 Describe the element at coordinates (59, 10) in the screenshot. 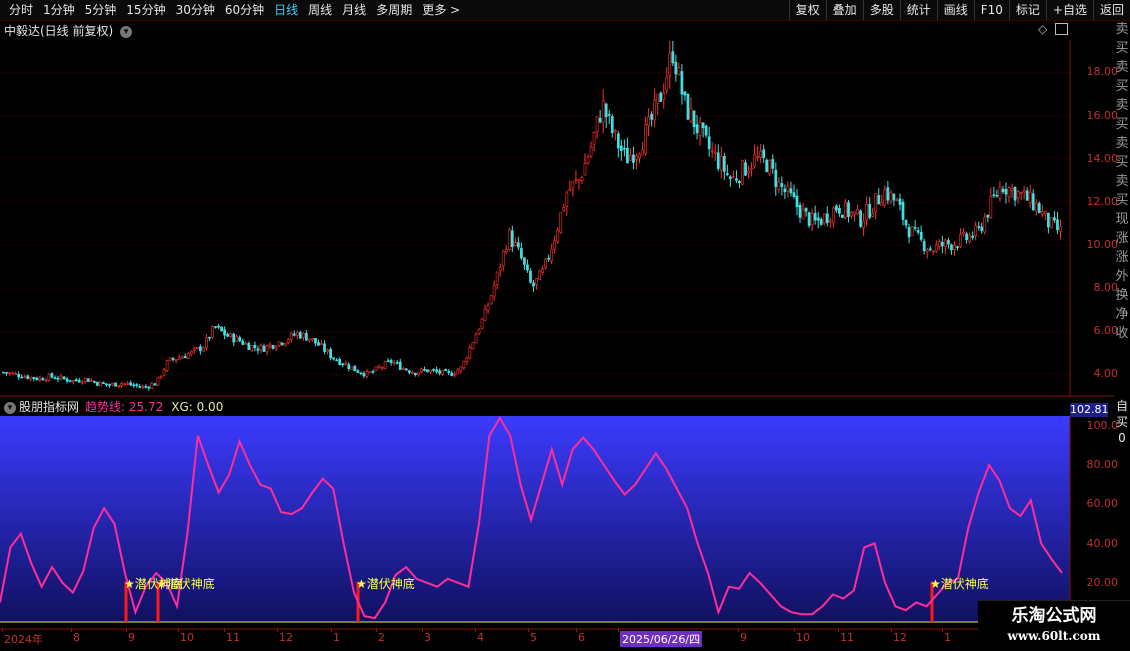

I see `tab-1: 1分钟` at that location.